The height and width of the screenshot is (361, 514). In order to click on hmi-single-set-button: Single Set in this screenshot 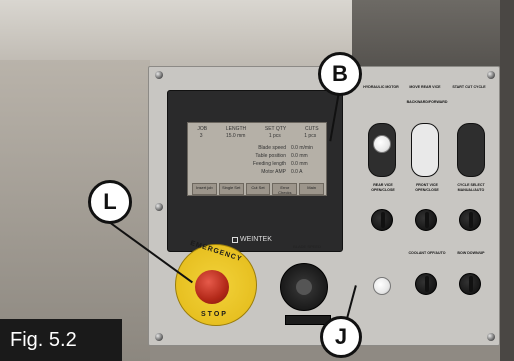, I will do `click(231, 189)`.